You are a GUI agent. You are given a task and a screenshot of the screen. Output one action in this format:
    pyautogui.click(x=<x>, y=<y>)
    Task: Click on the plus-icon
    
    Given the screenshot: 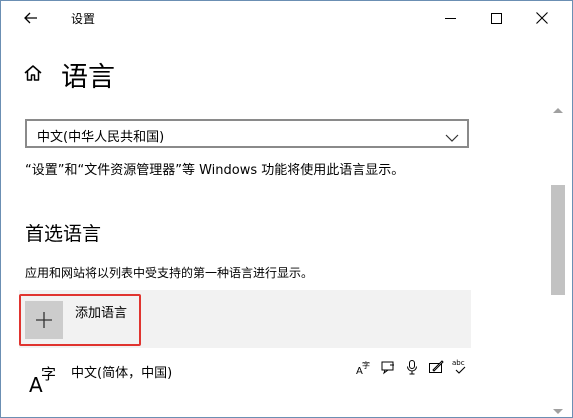 What is the action you would take?
    pyautogui.click(x=44, y=320)
    